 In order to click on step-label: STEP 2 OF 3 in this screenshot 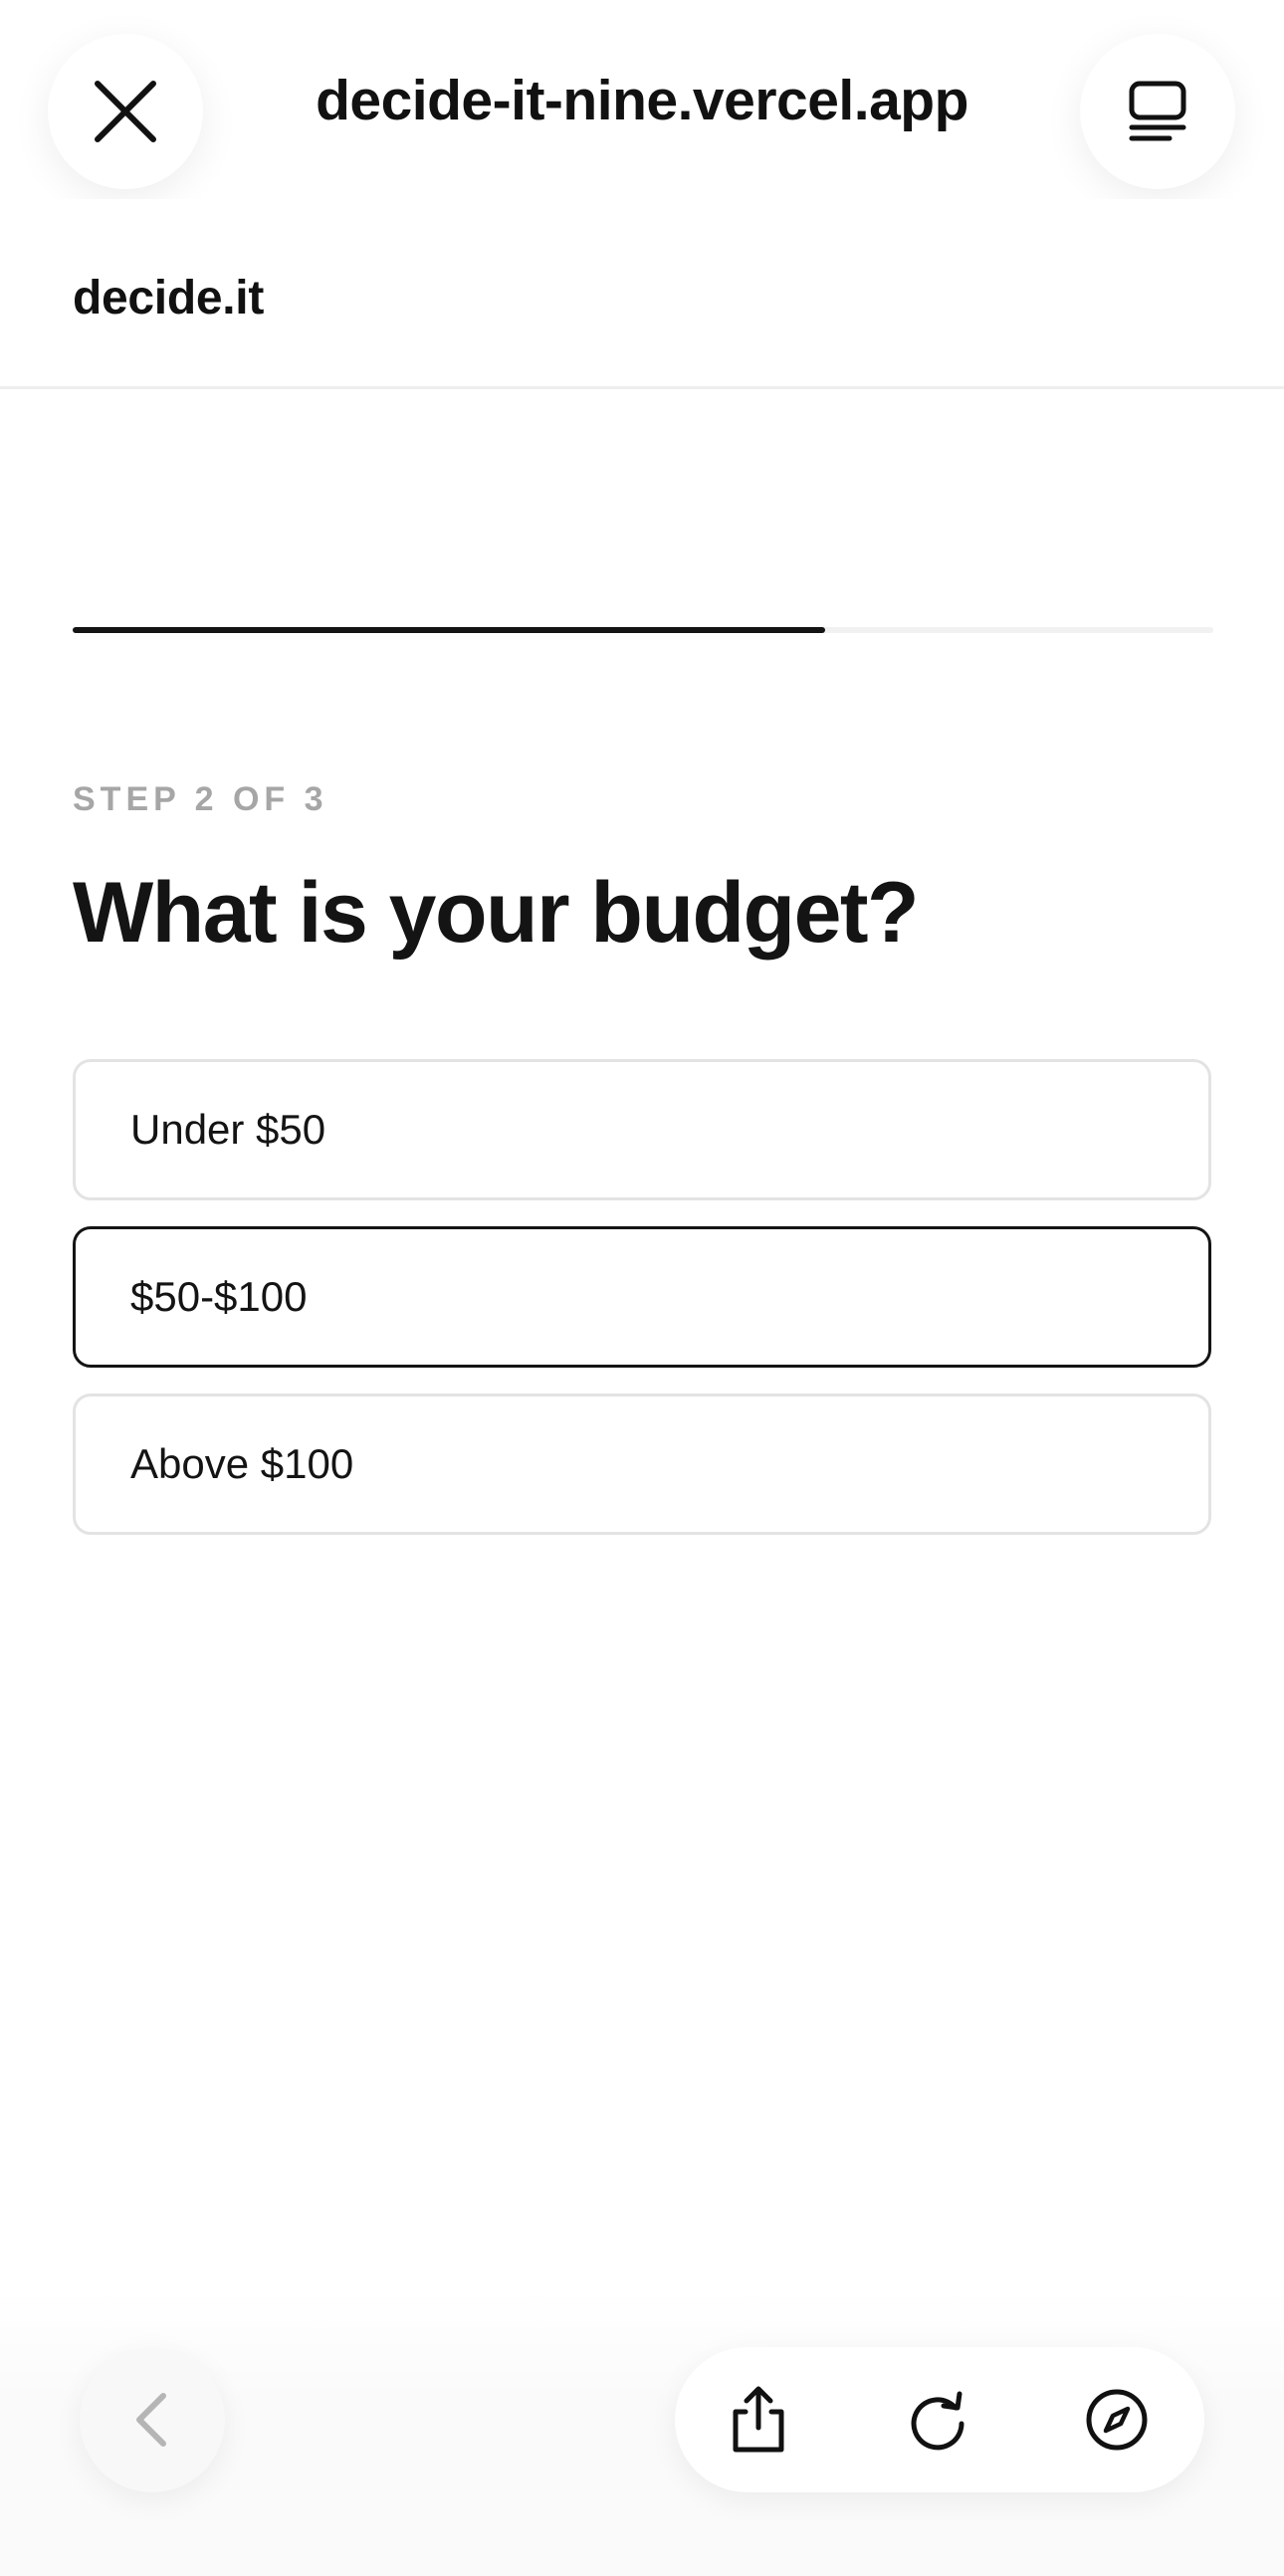, I will do `click(201, 799)`.